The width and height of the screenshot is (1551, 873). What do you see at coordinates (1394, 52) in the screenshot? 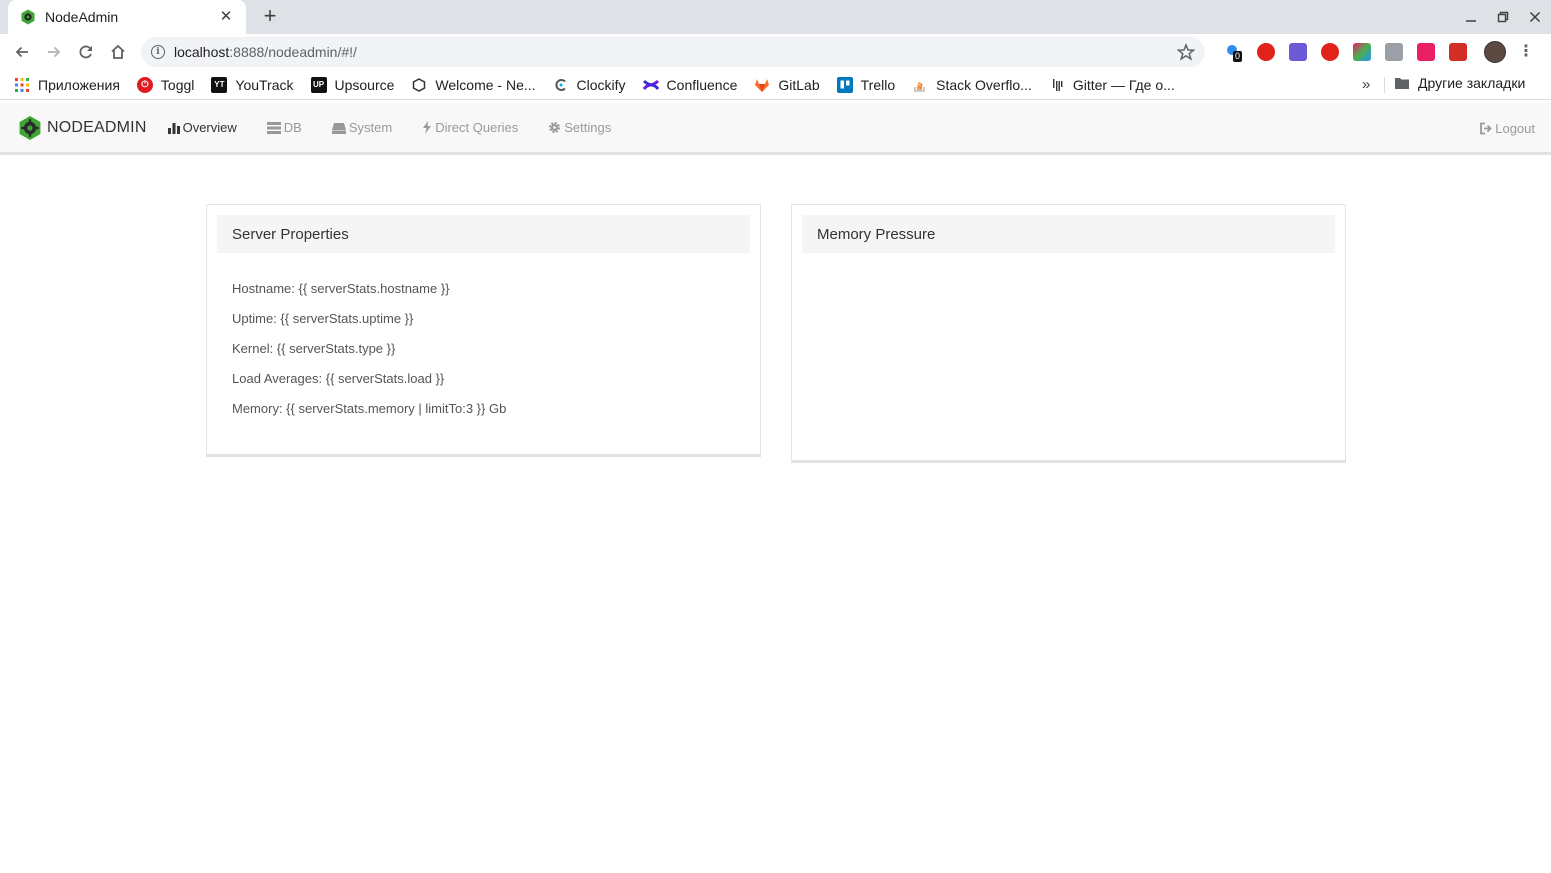
I see `camera-icon` at bounding box center [1394, 52].